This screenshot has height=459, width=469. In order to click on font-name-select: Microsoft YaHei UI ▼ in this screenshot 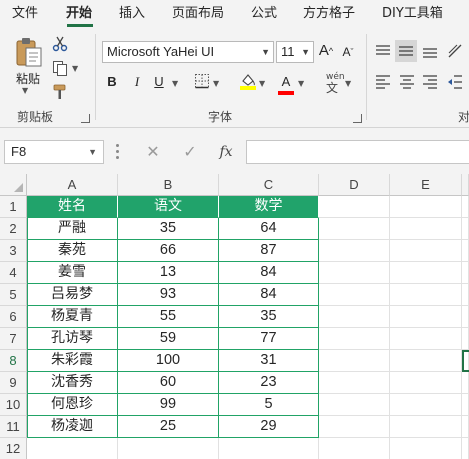, I will do `click(188, 52)`.